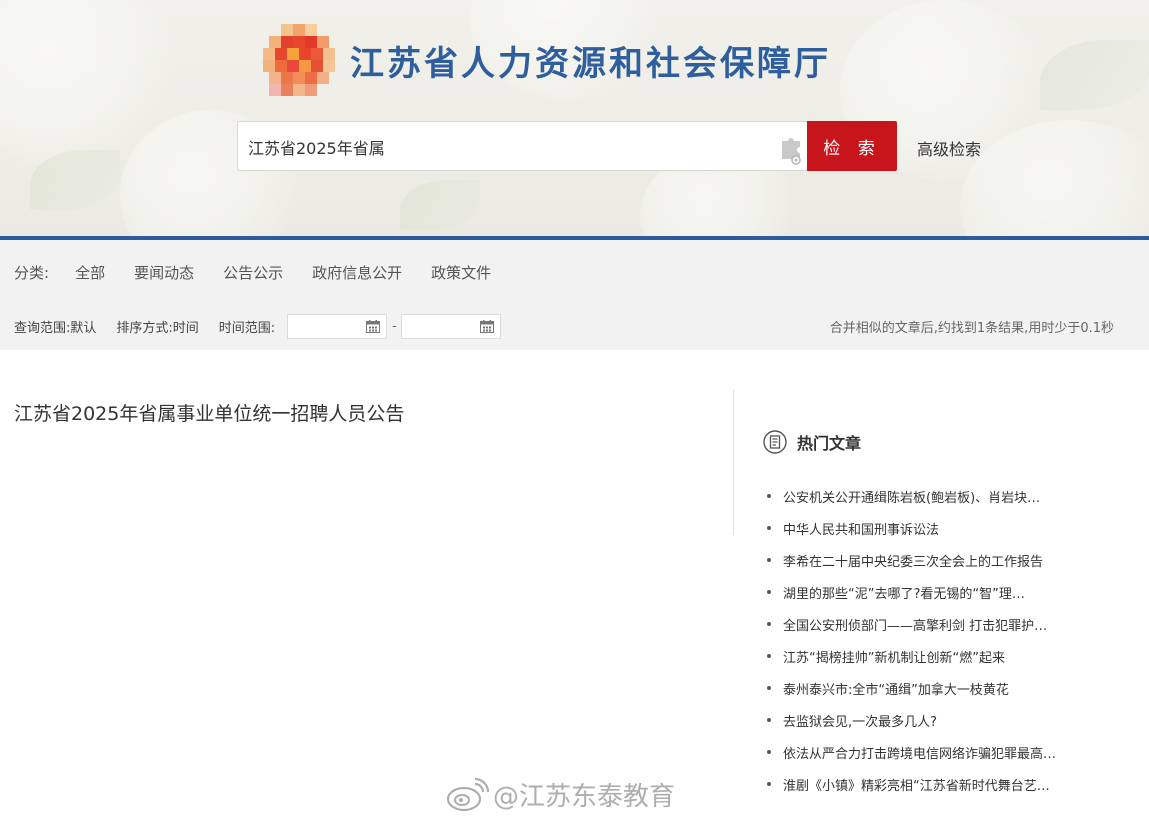  What do you see at coordinates (164, 272) in the screenshot?
I see `category-news: 要闻动态` at bounding box center [164, 272].